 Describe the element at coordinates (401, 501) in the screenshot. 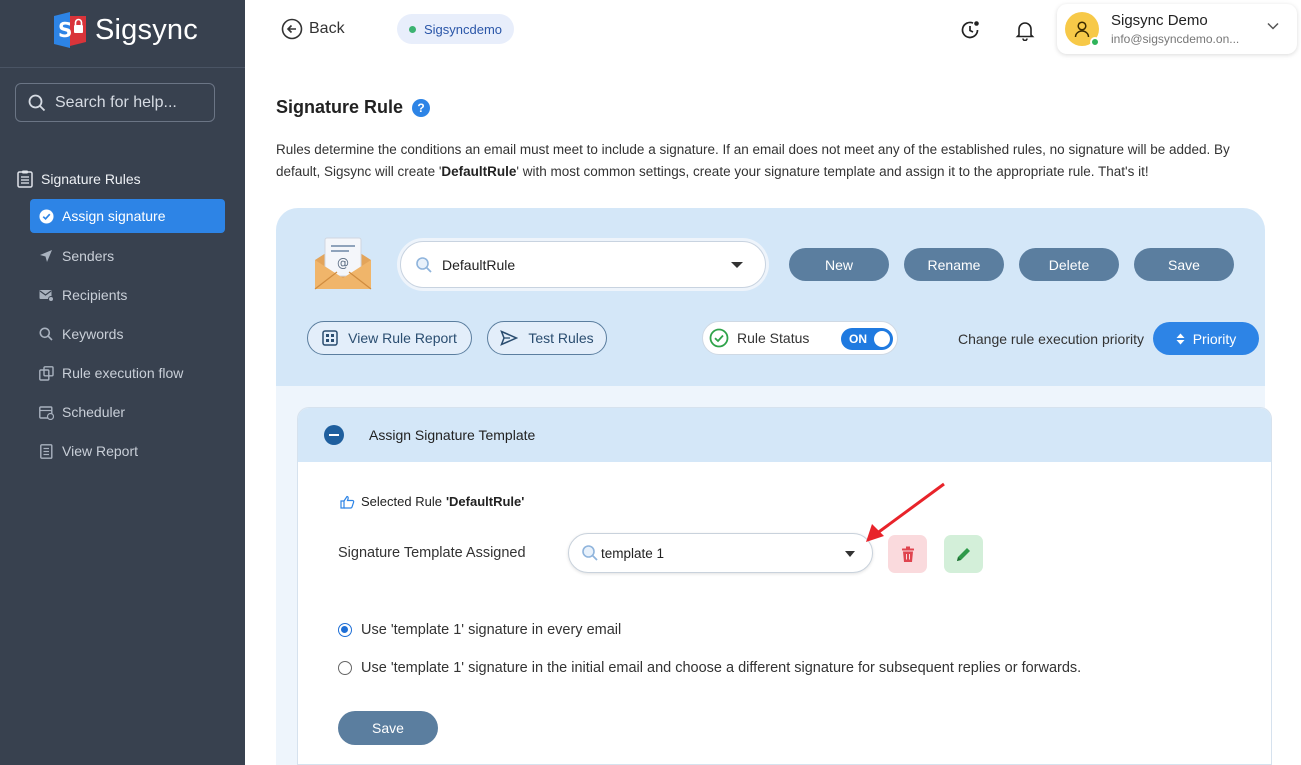

I see `selected-rule-prefix: Selected Rule` at that location.